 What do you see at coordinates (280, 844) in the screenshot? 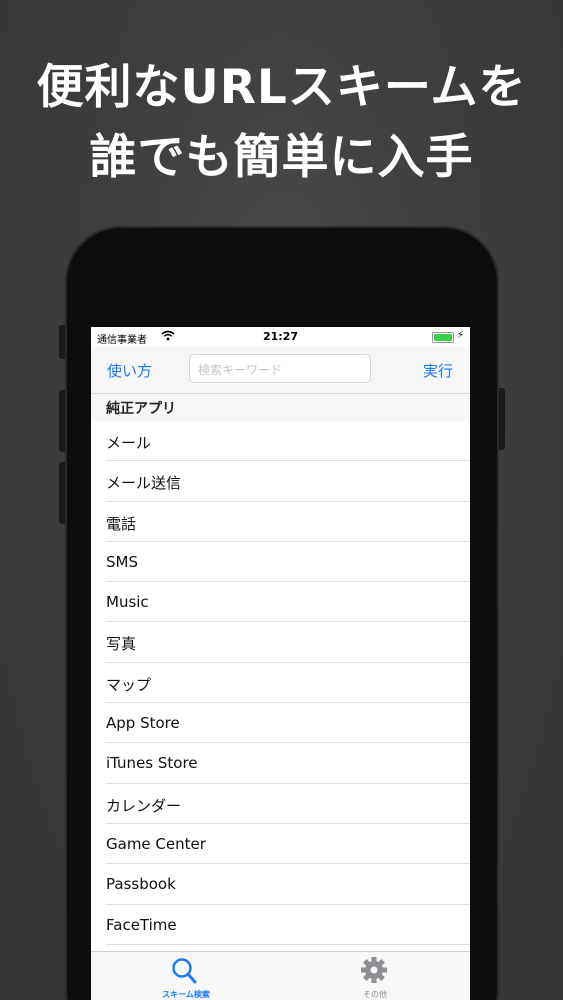
I see `list-item: Game Center` at bounding box center [280, 844].